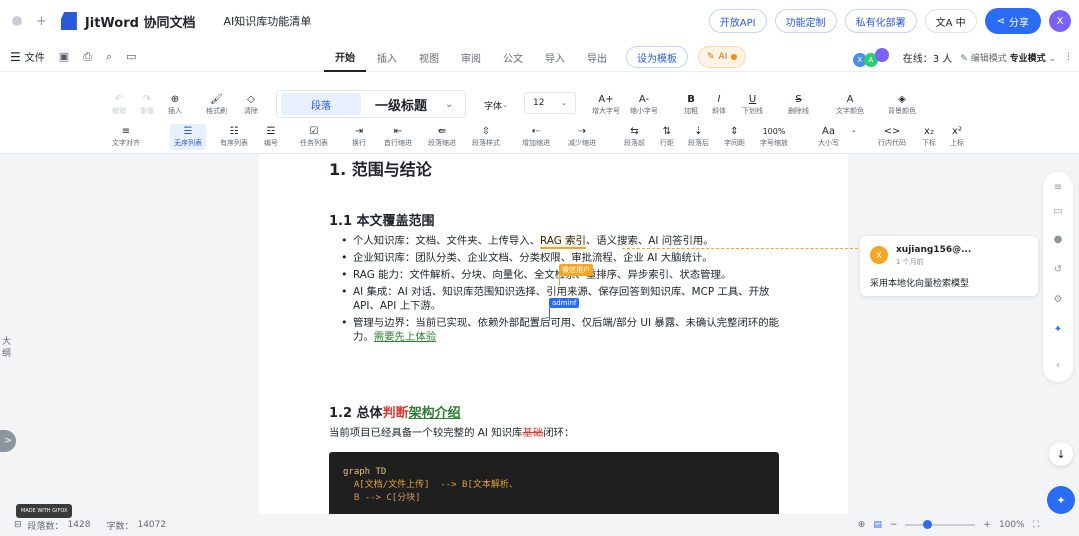  Describe the element at coordinates (7, 348) in the screenshot. I see `outline-tab: 大纲` at that location.